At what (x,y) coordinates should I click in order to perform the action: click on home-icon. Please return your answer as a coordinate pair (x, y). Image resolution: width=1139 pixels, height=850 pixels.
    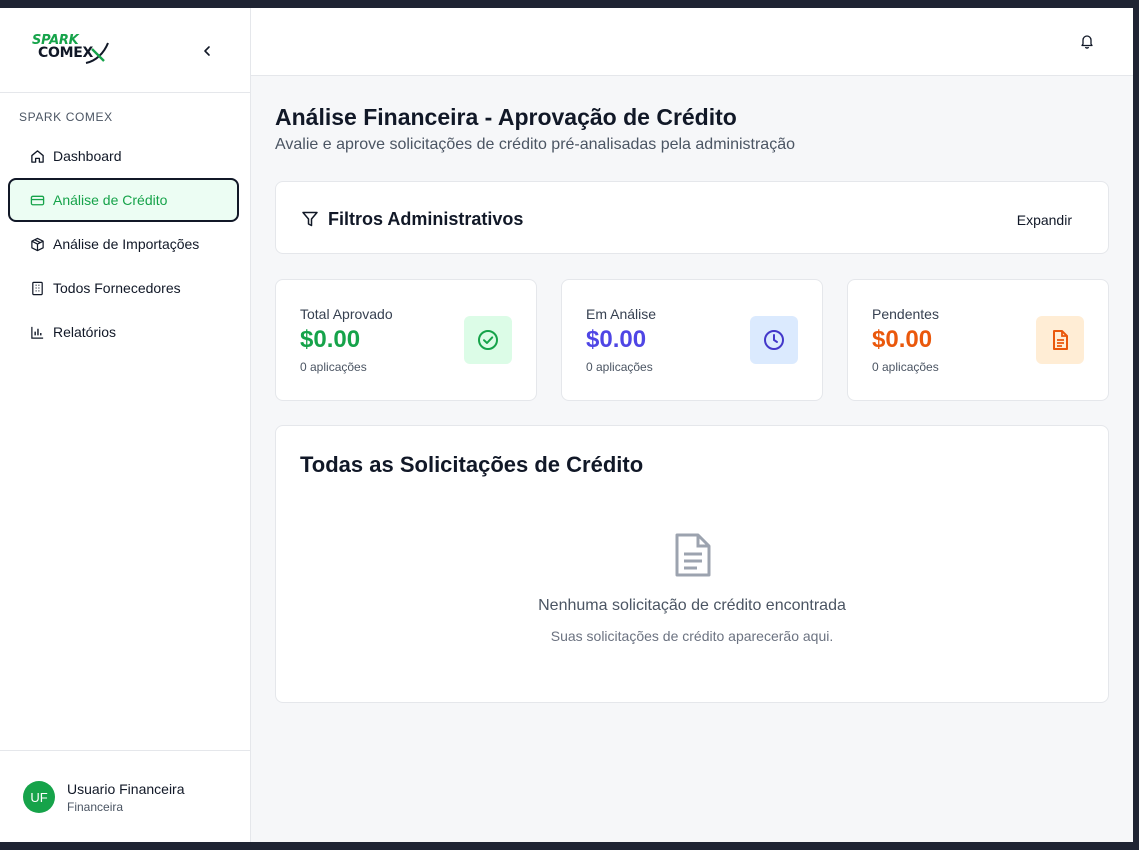
    Looking at the image, I should click on (37, 156).